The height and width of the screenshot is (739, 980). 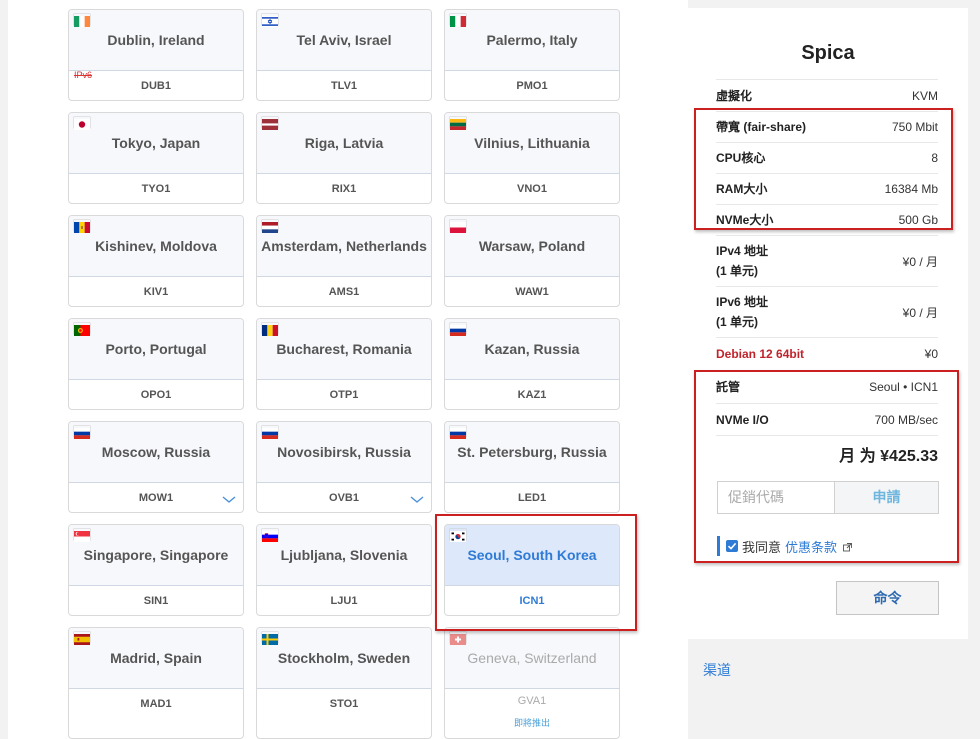 I want to click on location-city: Geneva, Switzerland, so click(x=532, y=658).